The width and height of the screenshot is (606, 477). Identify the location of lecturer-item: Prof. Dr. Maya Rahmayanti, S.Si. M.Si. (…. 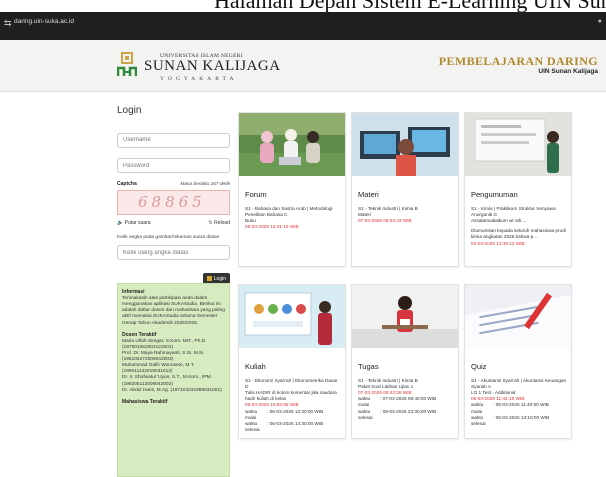
(163, 356).